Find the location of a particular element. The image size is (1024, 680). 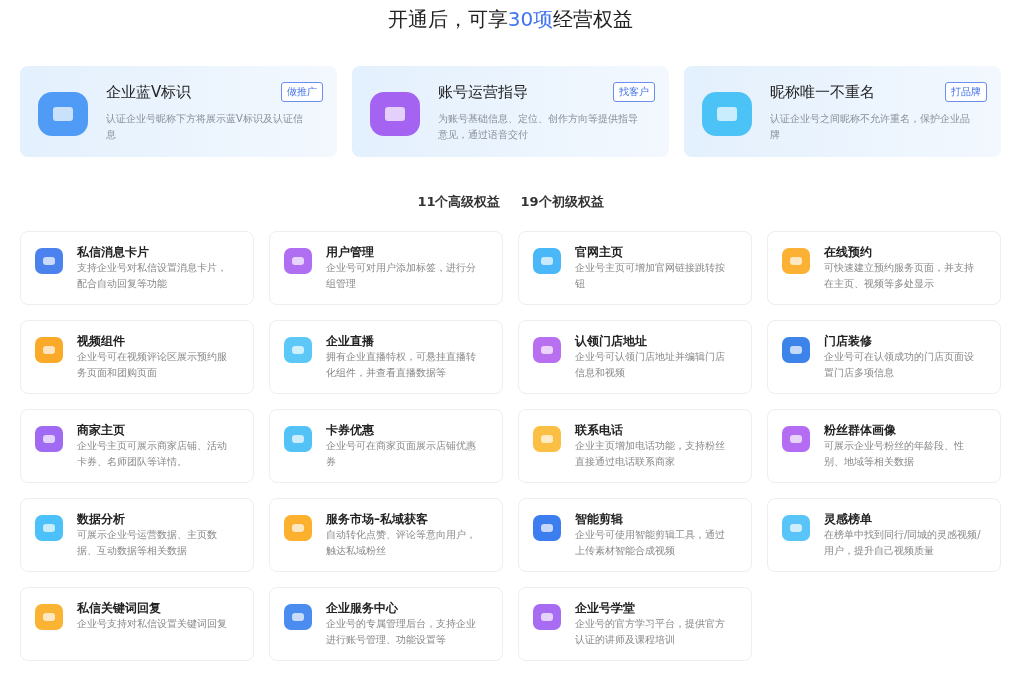

benefit-description: 企业号的专属管理后台，支持企业进行账号管理、功能设置等 is located at coordinates (401, 632).